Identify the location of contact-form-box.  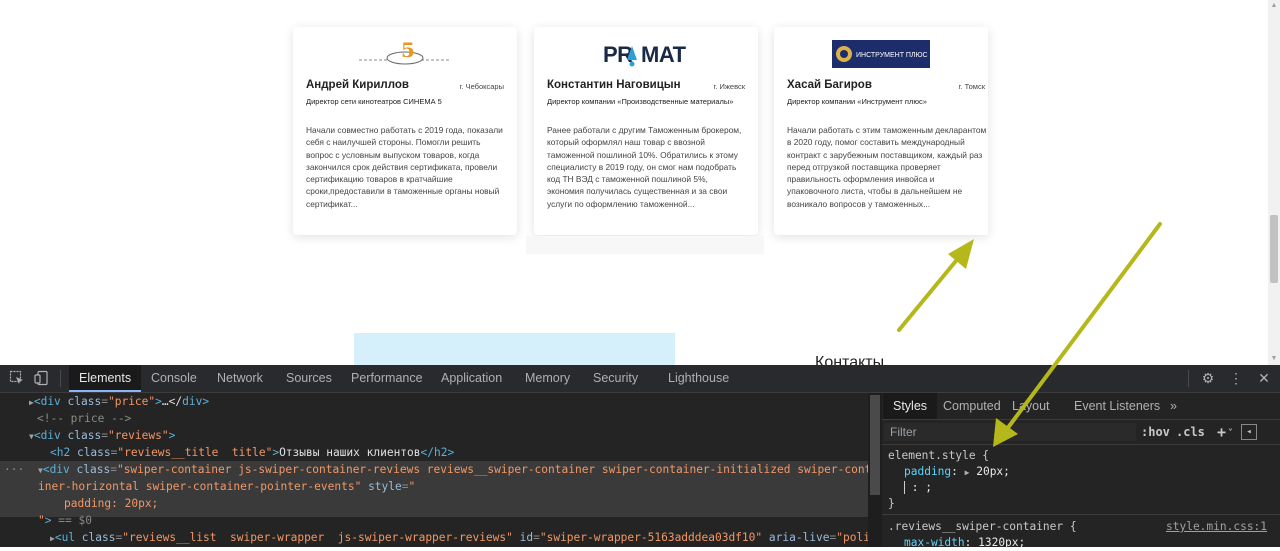
(514, 349).